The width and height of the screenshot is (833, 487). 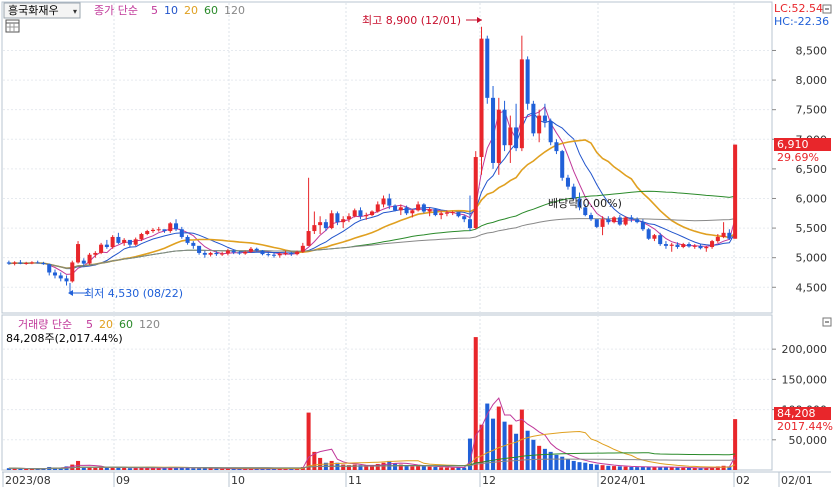 I want to click on legend-item: 종가 단순, so click(x=116, y=10).